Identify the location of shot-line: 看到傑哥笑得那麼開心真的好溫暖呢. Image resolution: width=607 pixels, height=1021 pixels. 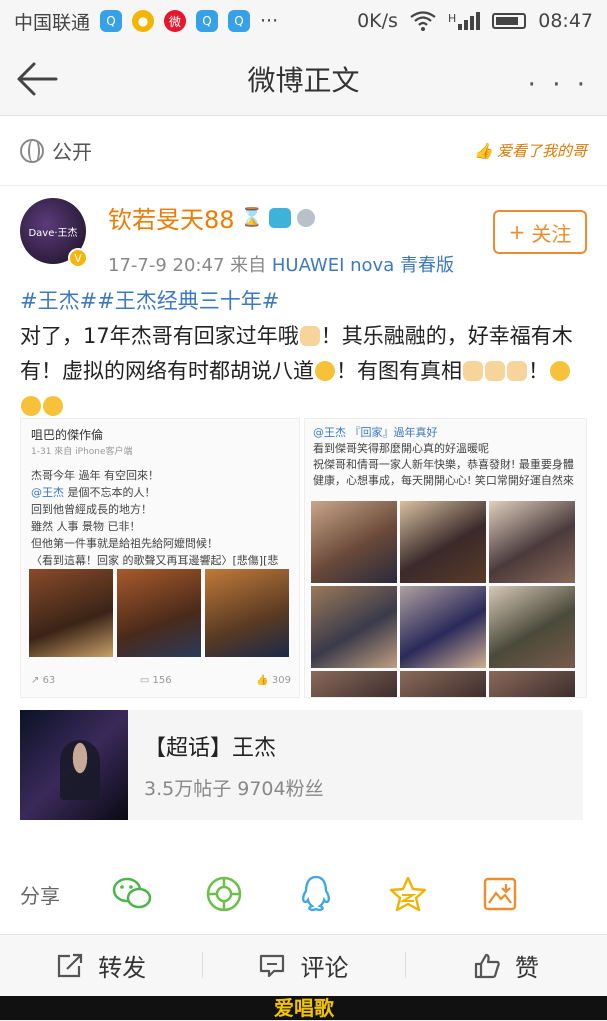
(401, 448).